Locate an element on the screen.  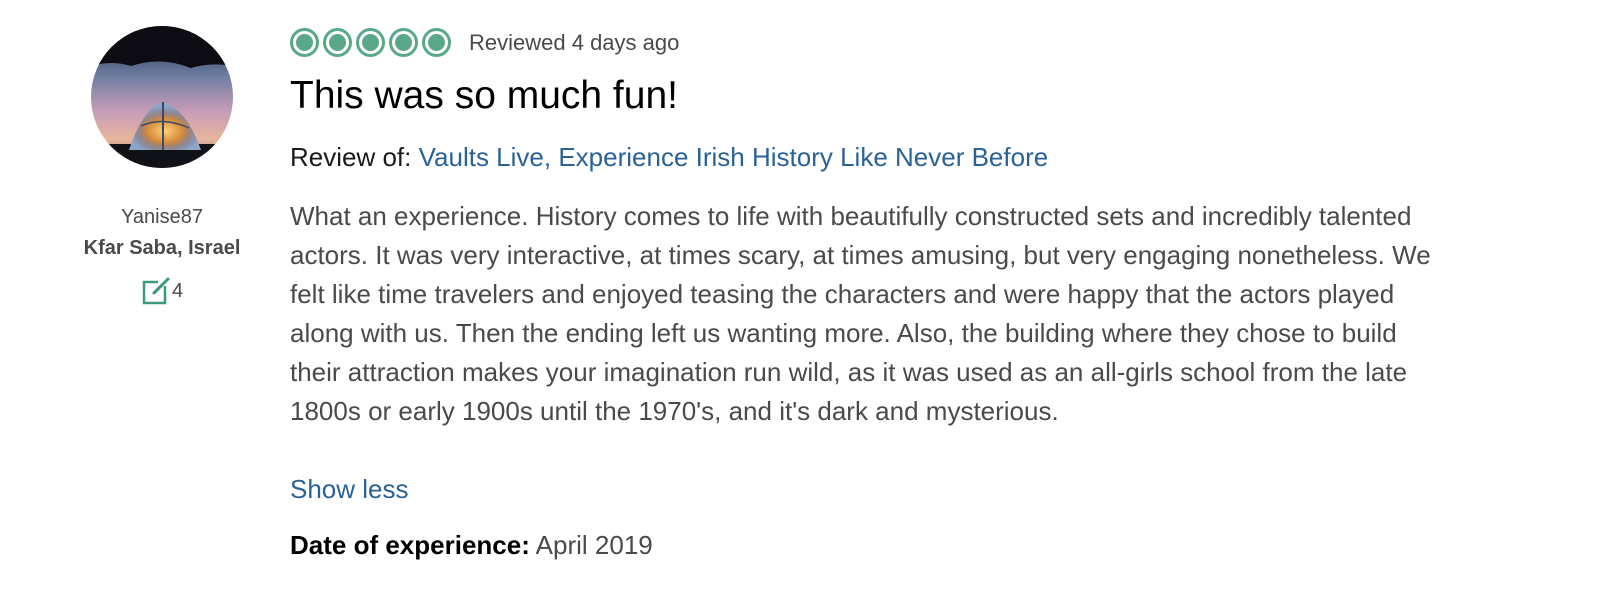
contribution-count: 4 is located at coordinates (162, 291).